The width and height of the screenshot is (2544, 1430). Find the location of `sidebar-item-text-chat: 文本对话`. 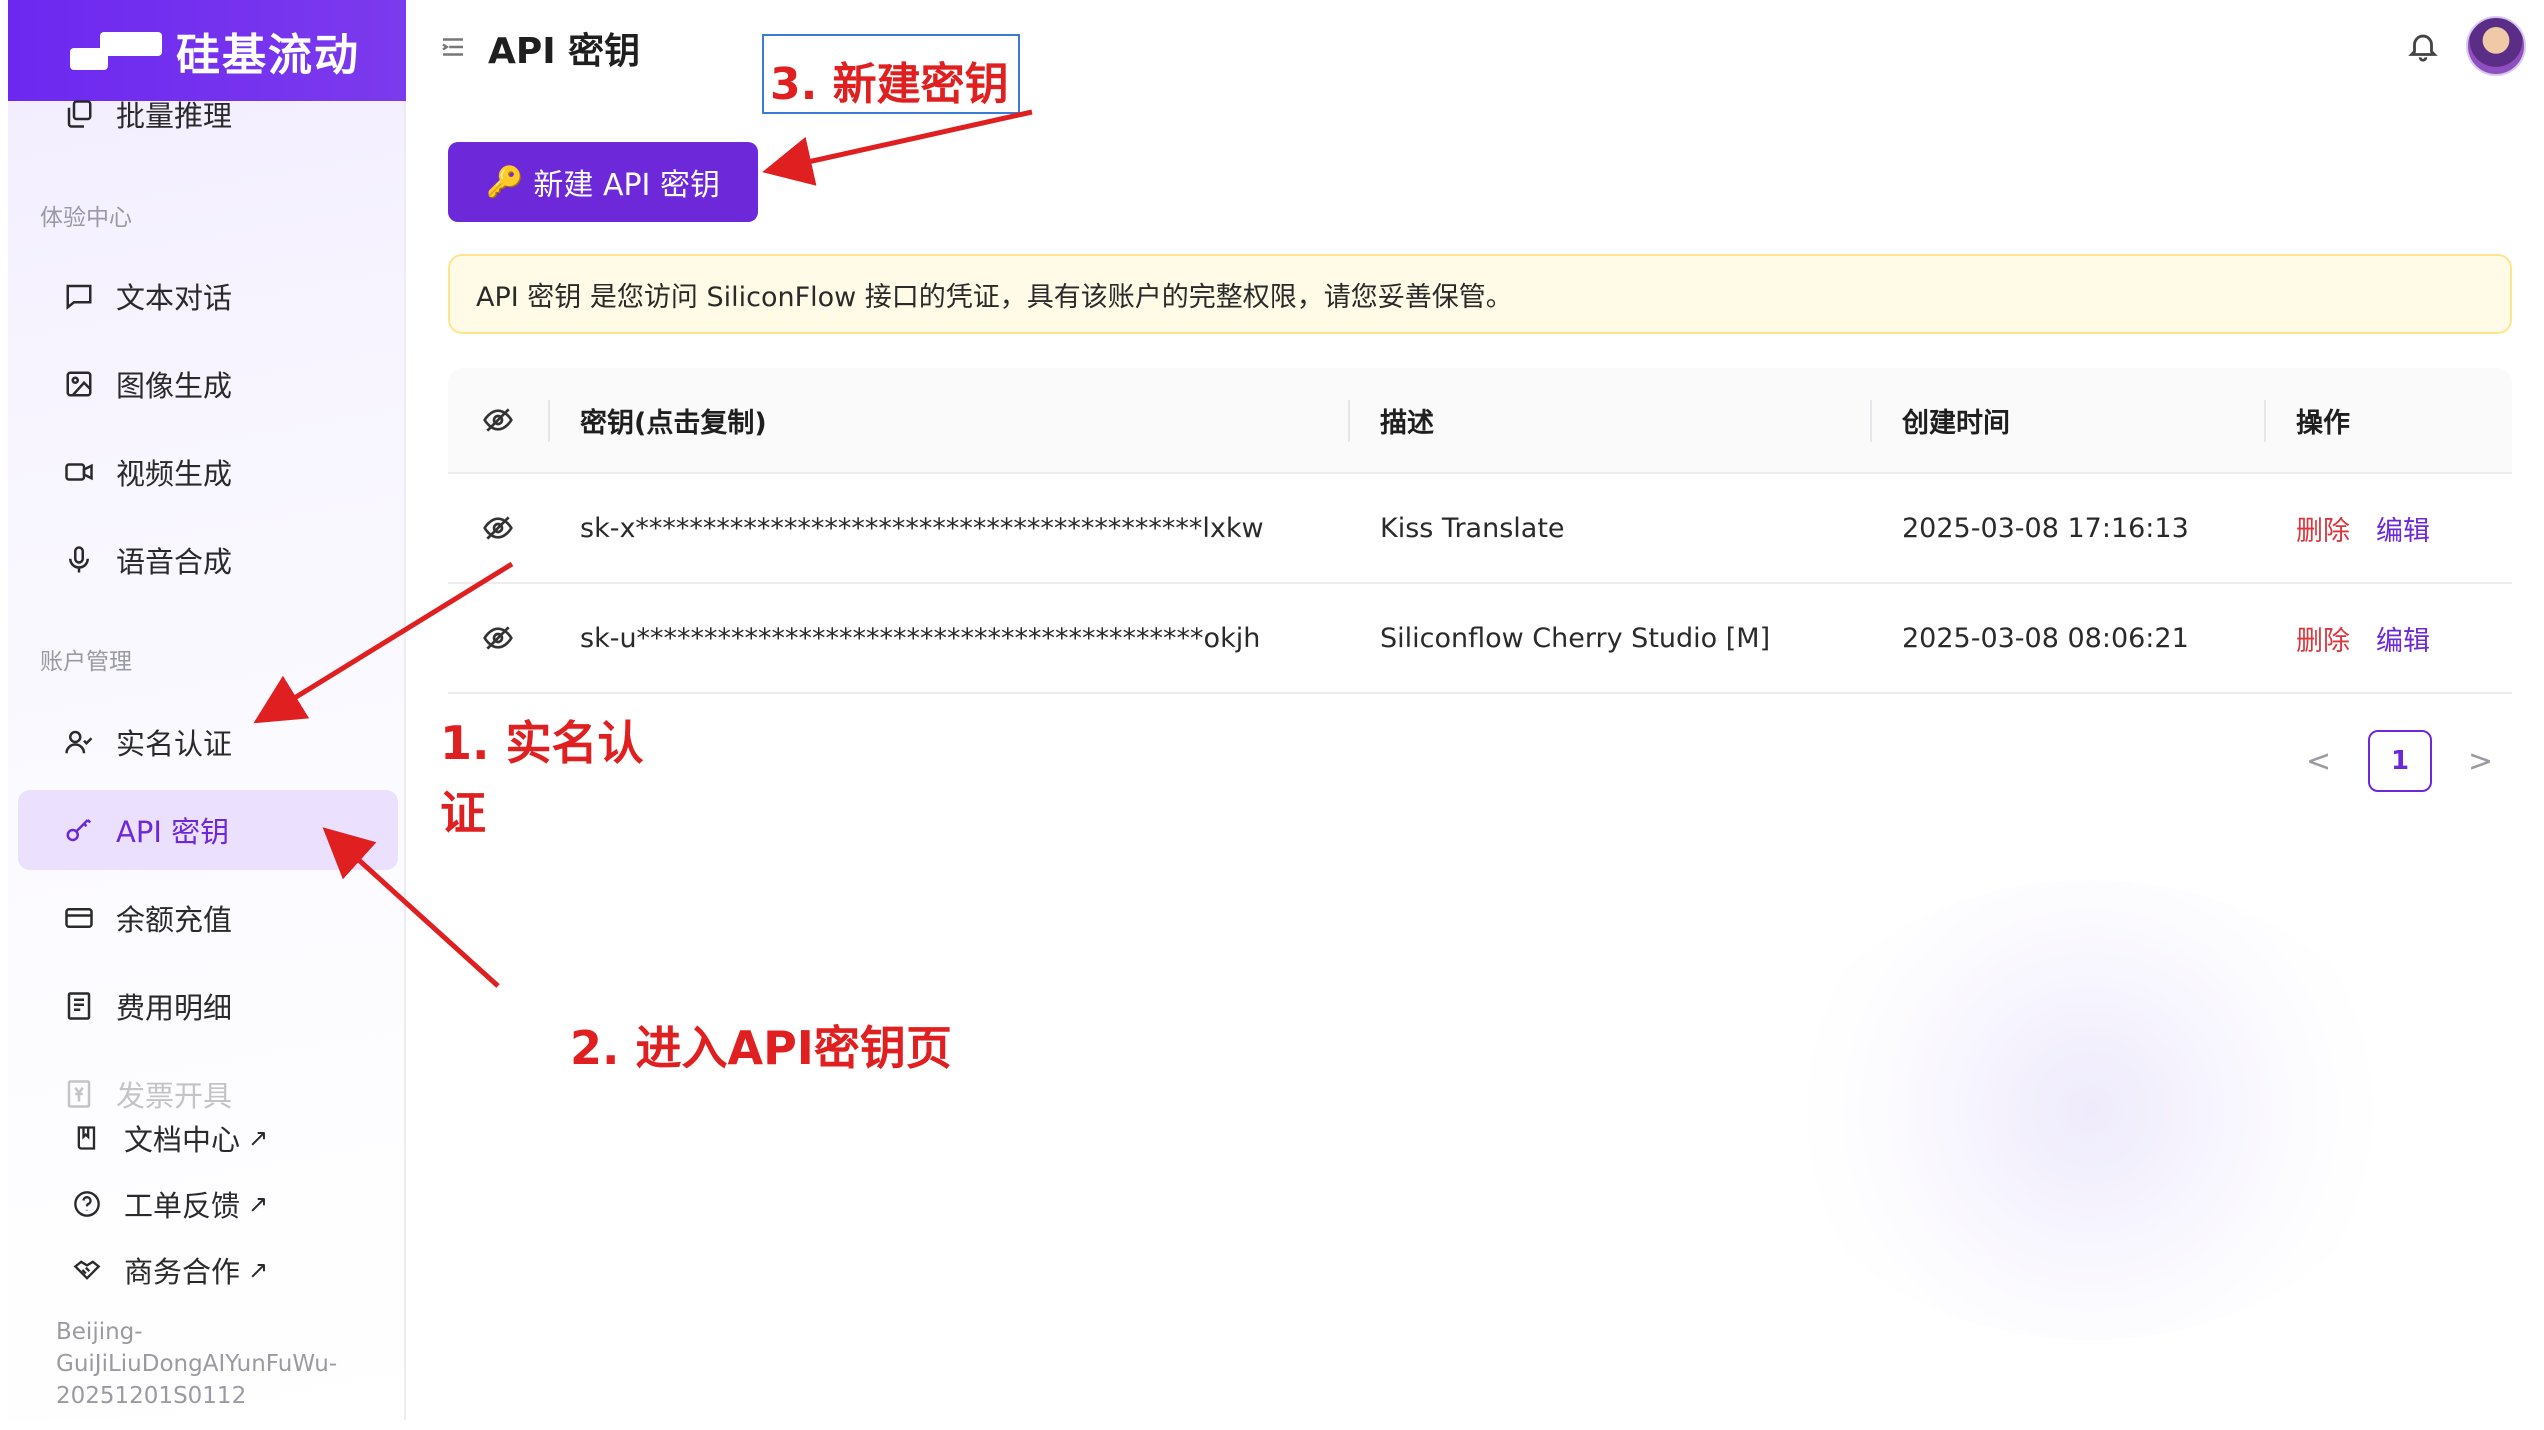

sidebar-item-text-chat: 文本对话 is located at coordinates (208, 296).